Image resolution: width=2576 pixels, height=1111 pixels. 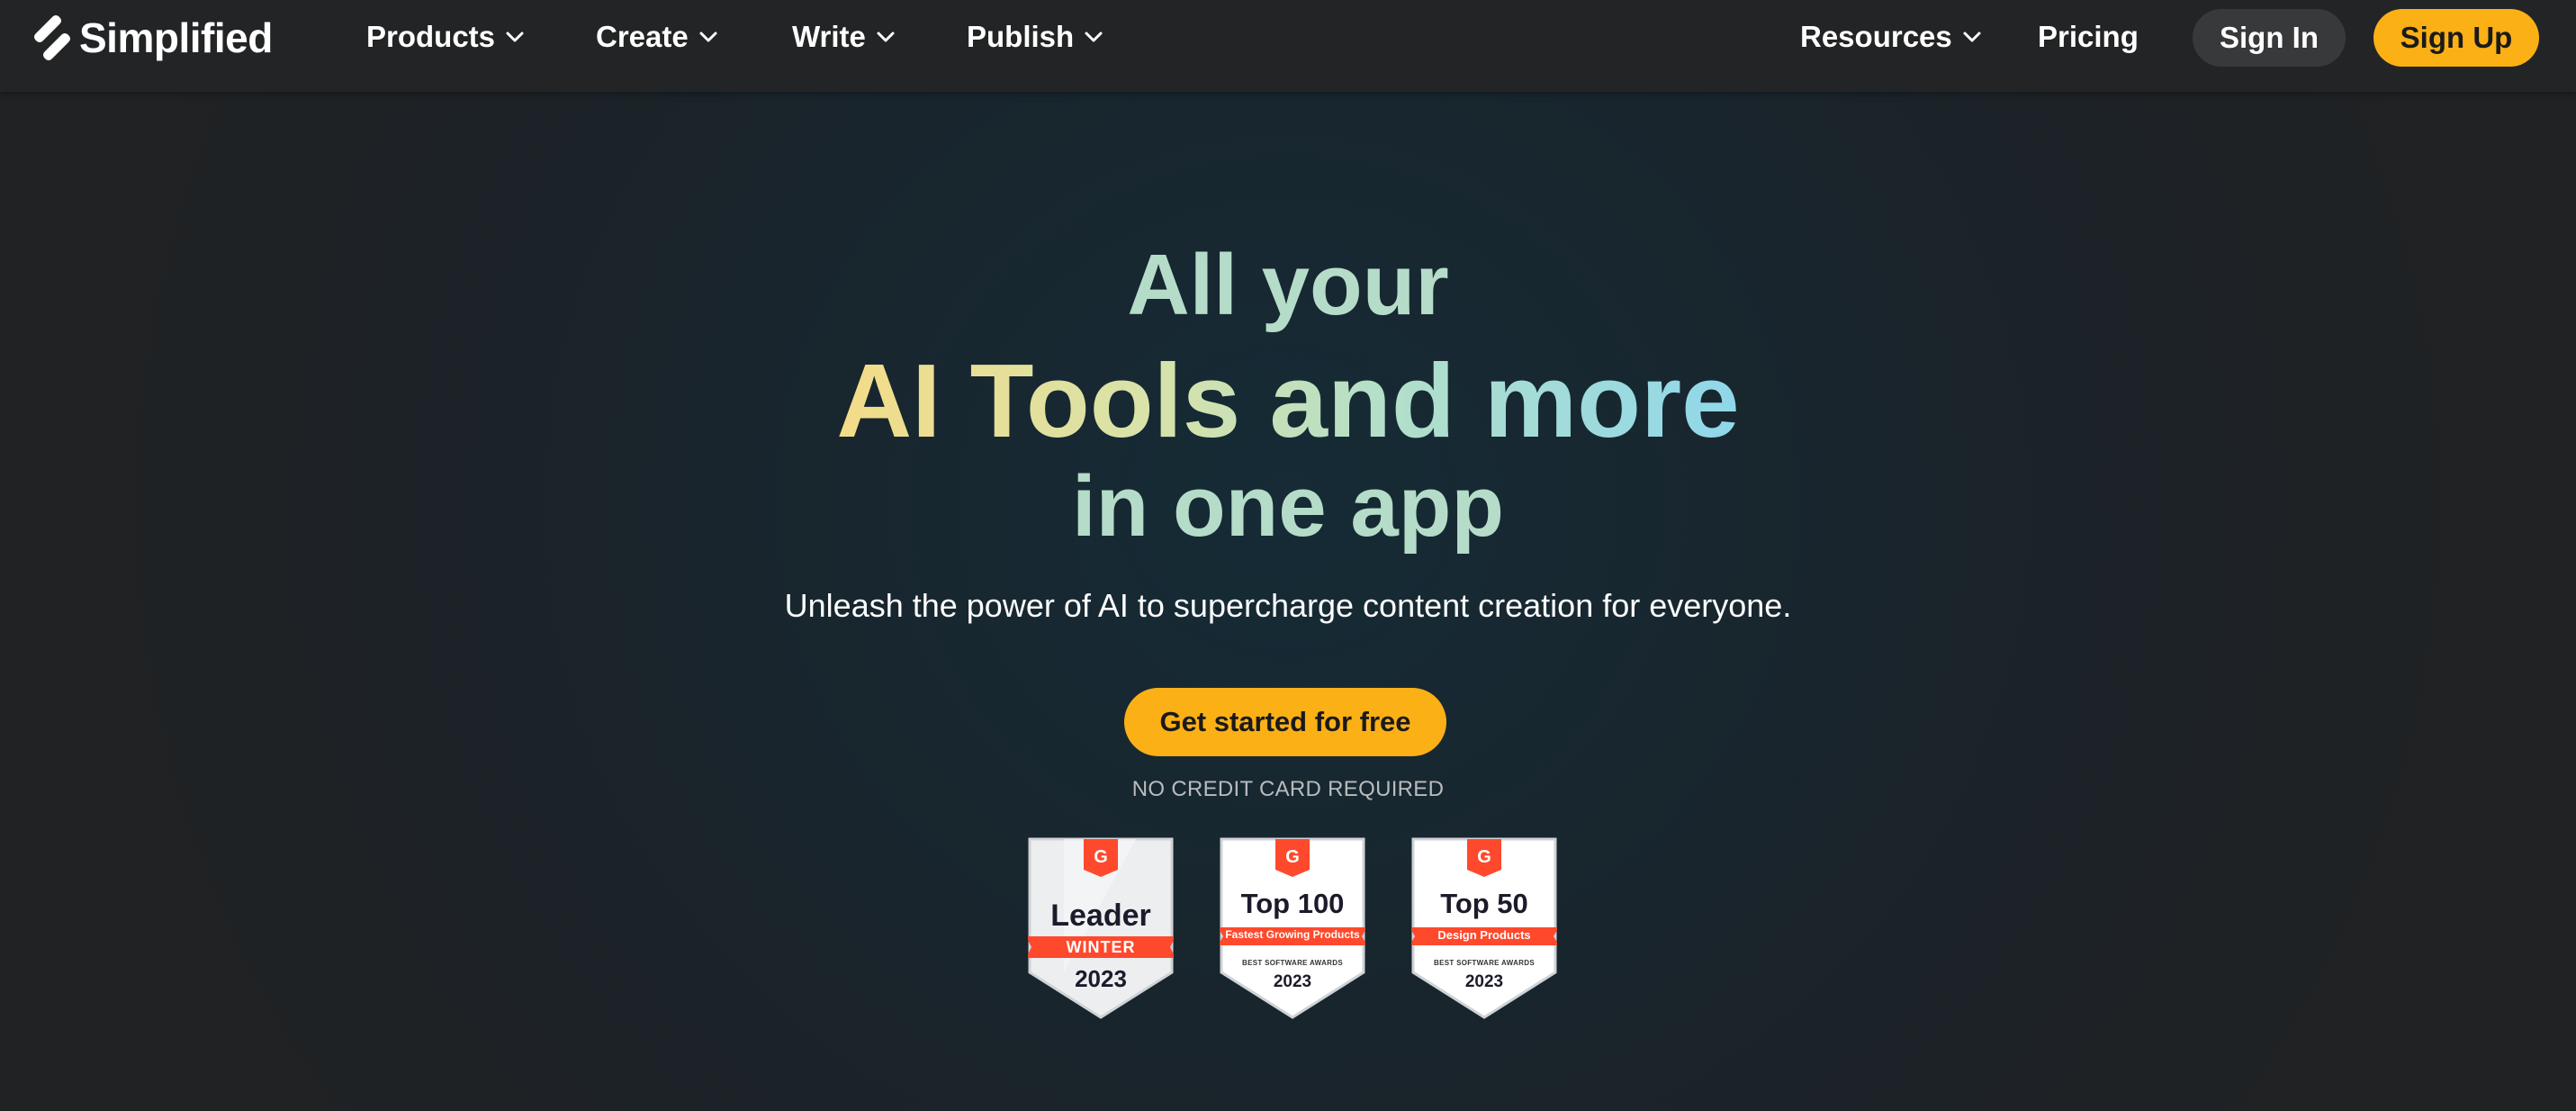 I want to click on hero-title-line-3: in one app, so click(x=1288, y=506).